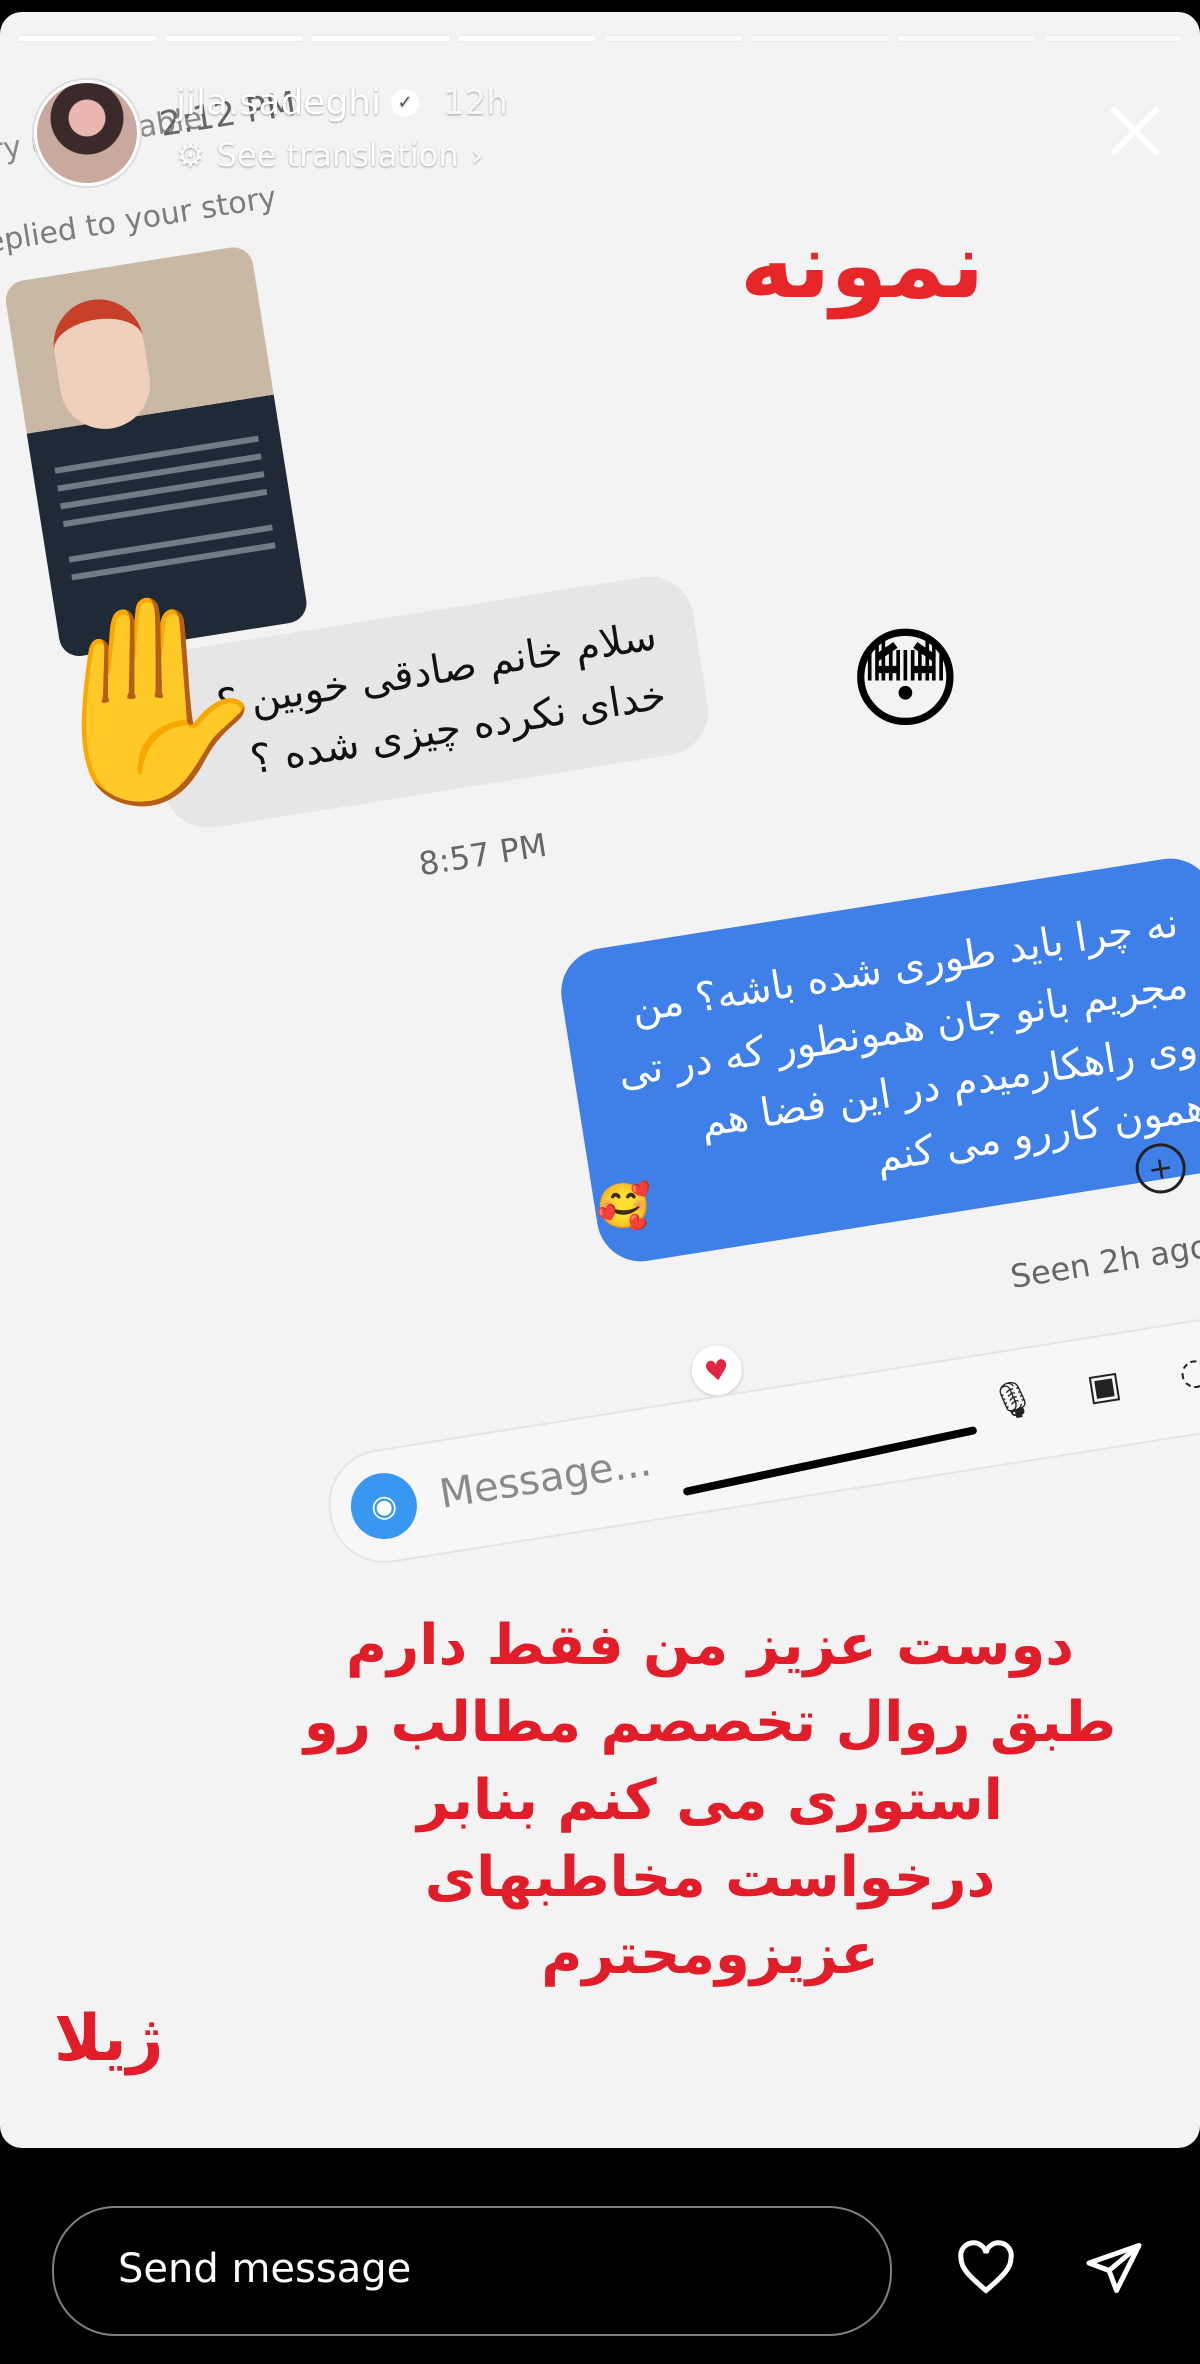 The height and width of the screenshot is (2364, 1200). I want to click on story-age: 12h, so click(475, 102).